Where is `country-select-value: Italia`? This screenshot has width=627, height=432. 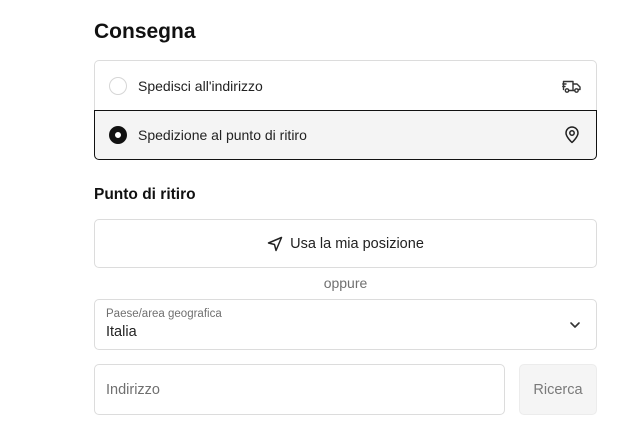
country-select-value: Italia is located at coordinates (121, 332).